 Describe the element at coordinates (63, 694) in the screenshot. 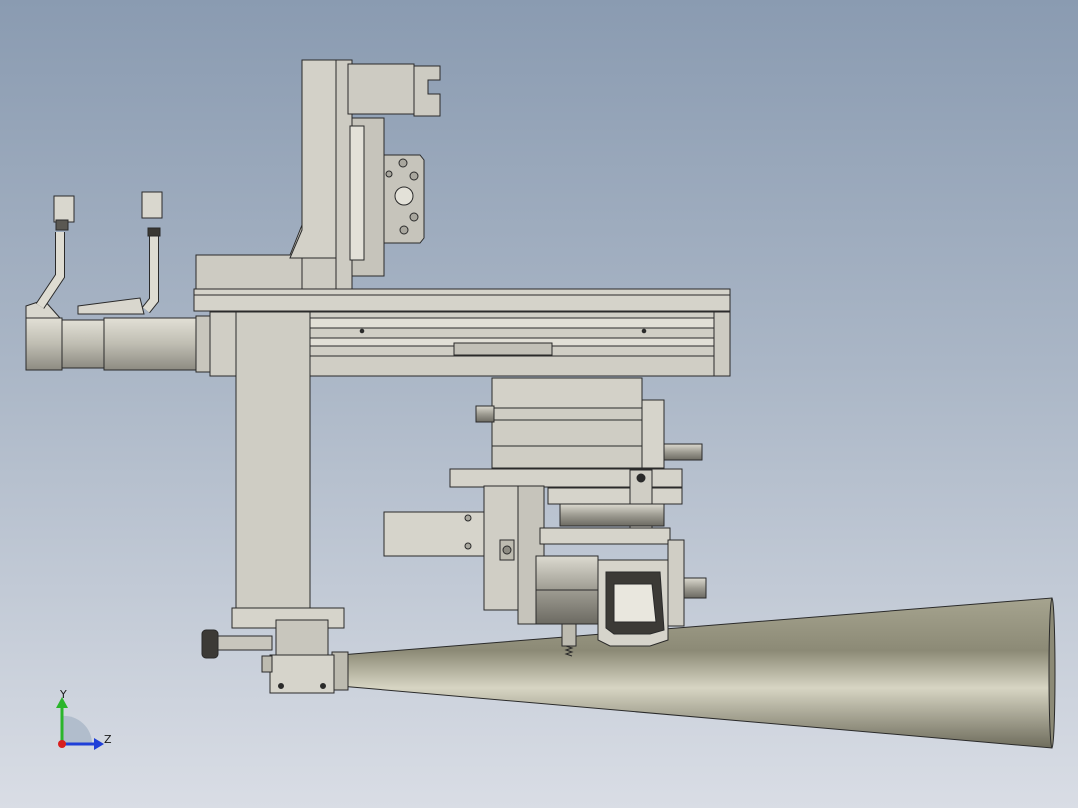

I see `y-axis-label: Y` at that location.